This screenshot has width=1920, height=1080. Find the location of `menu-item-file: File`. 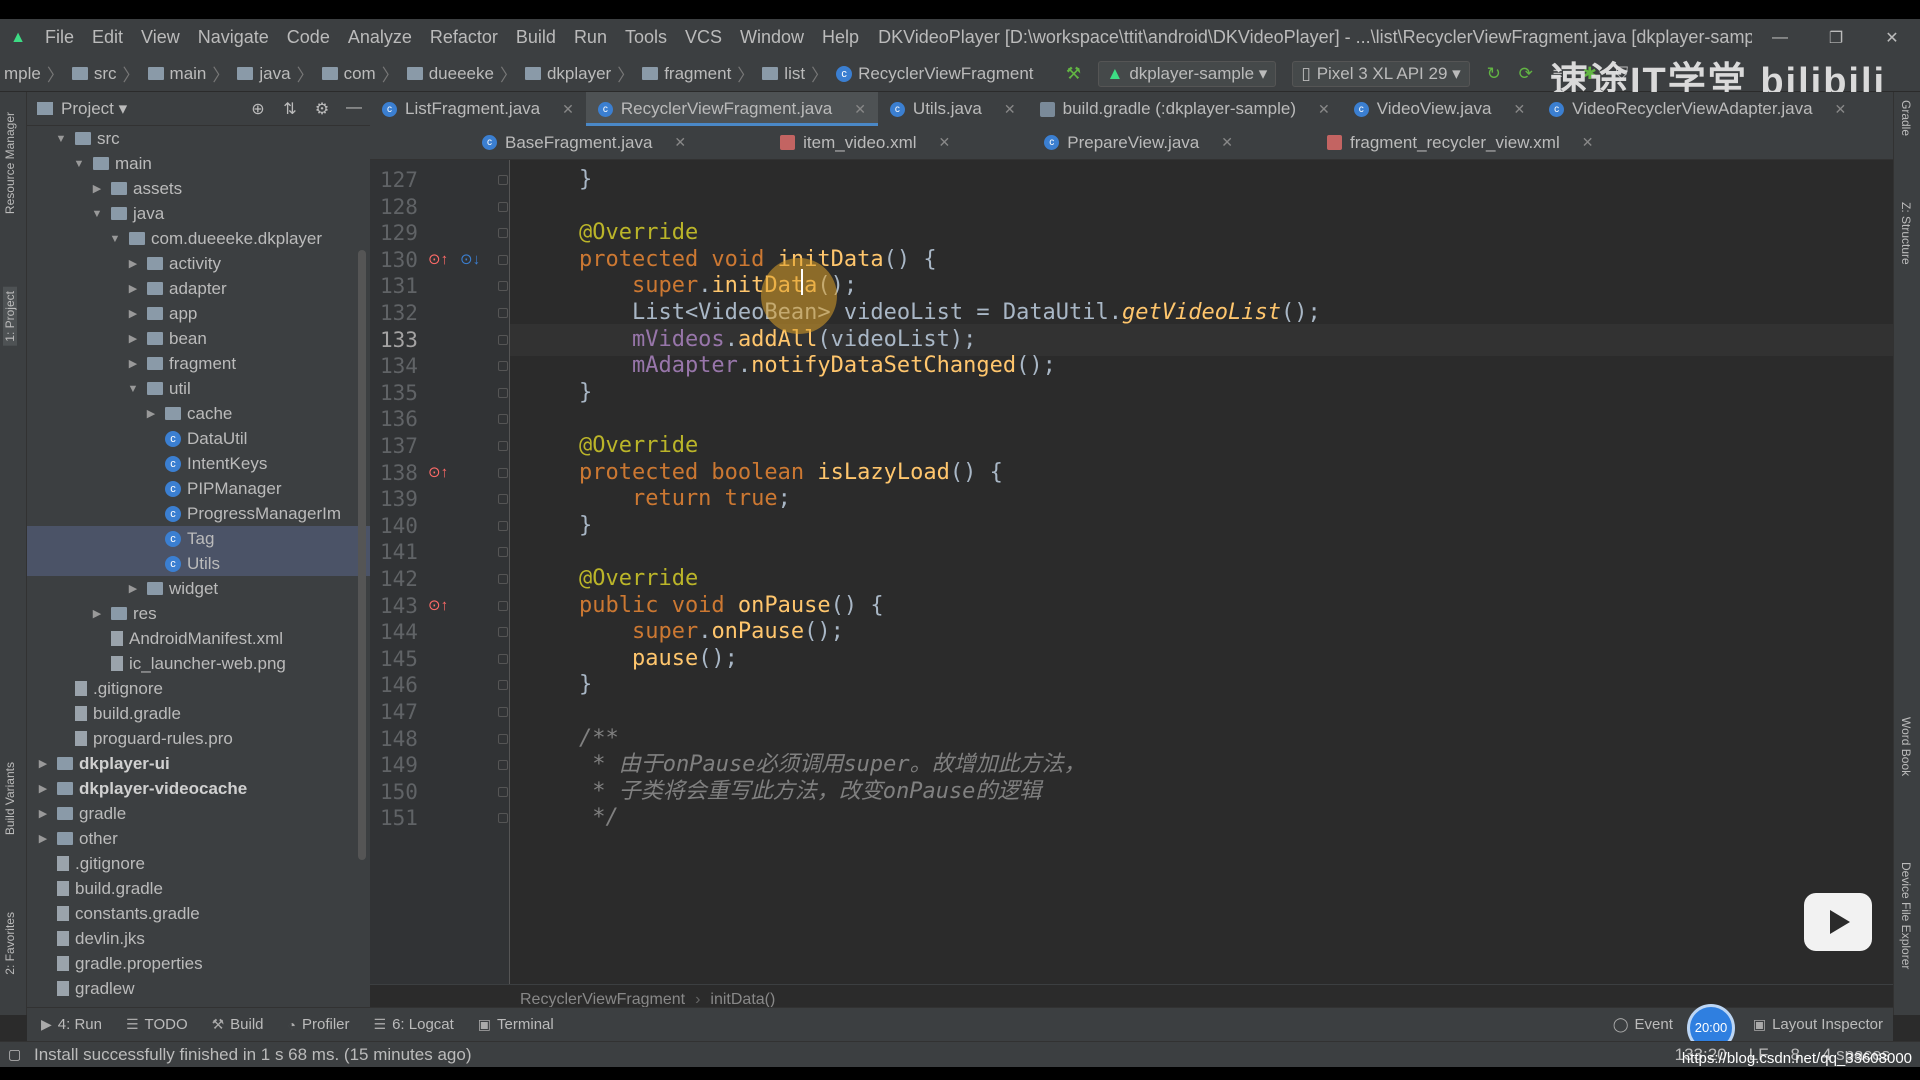

menu-item-file: File is located at coordinates (59, 37).